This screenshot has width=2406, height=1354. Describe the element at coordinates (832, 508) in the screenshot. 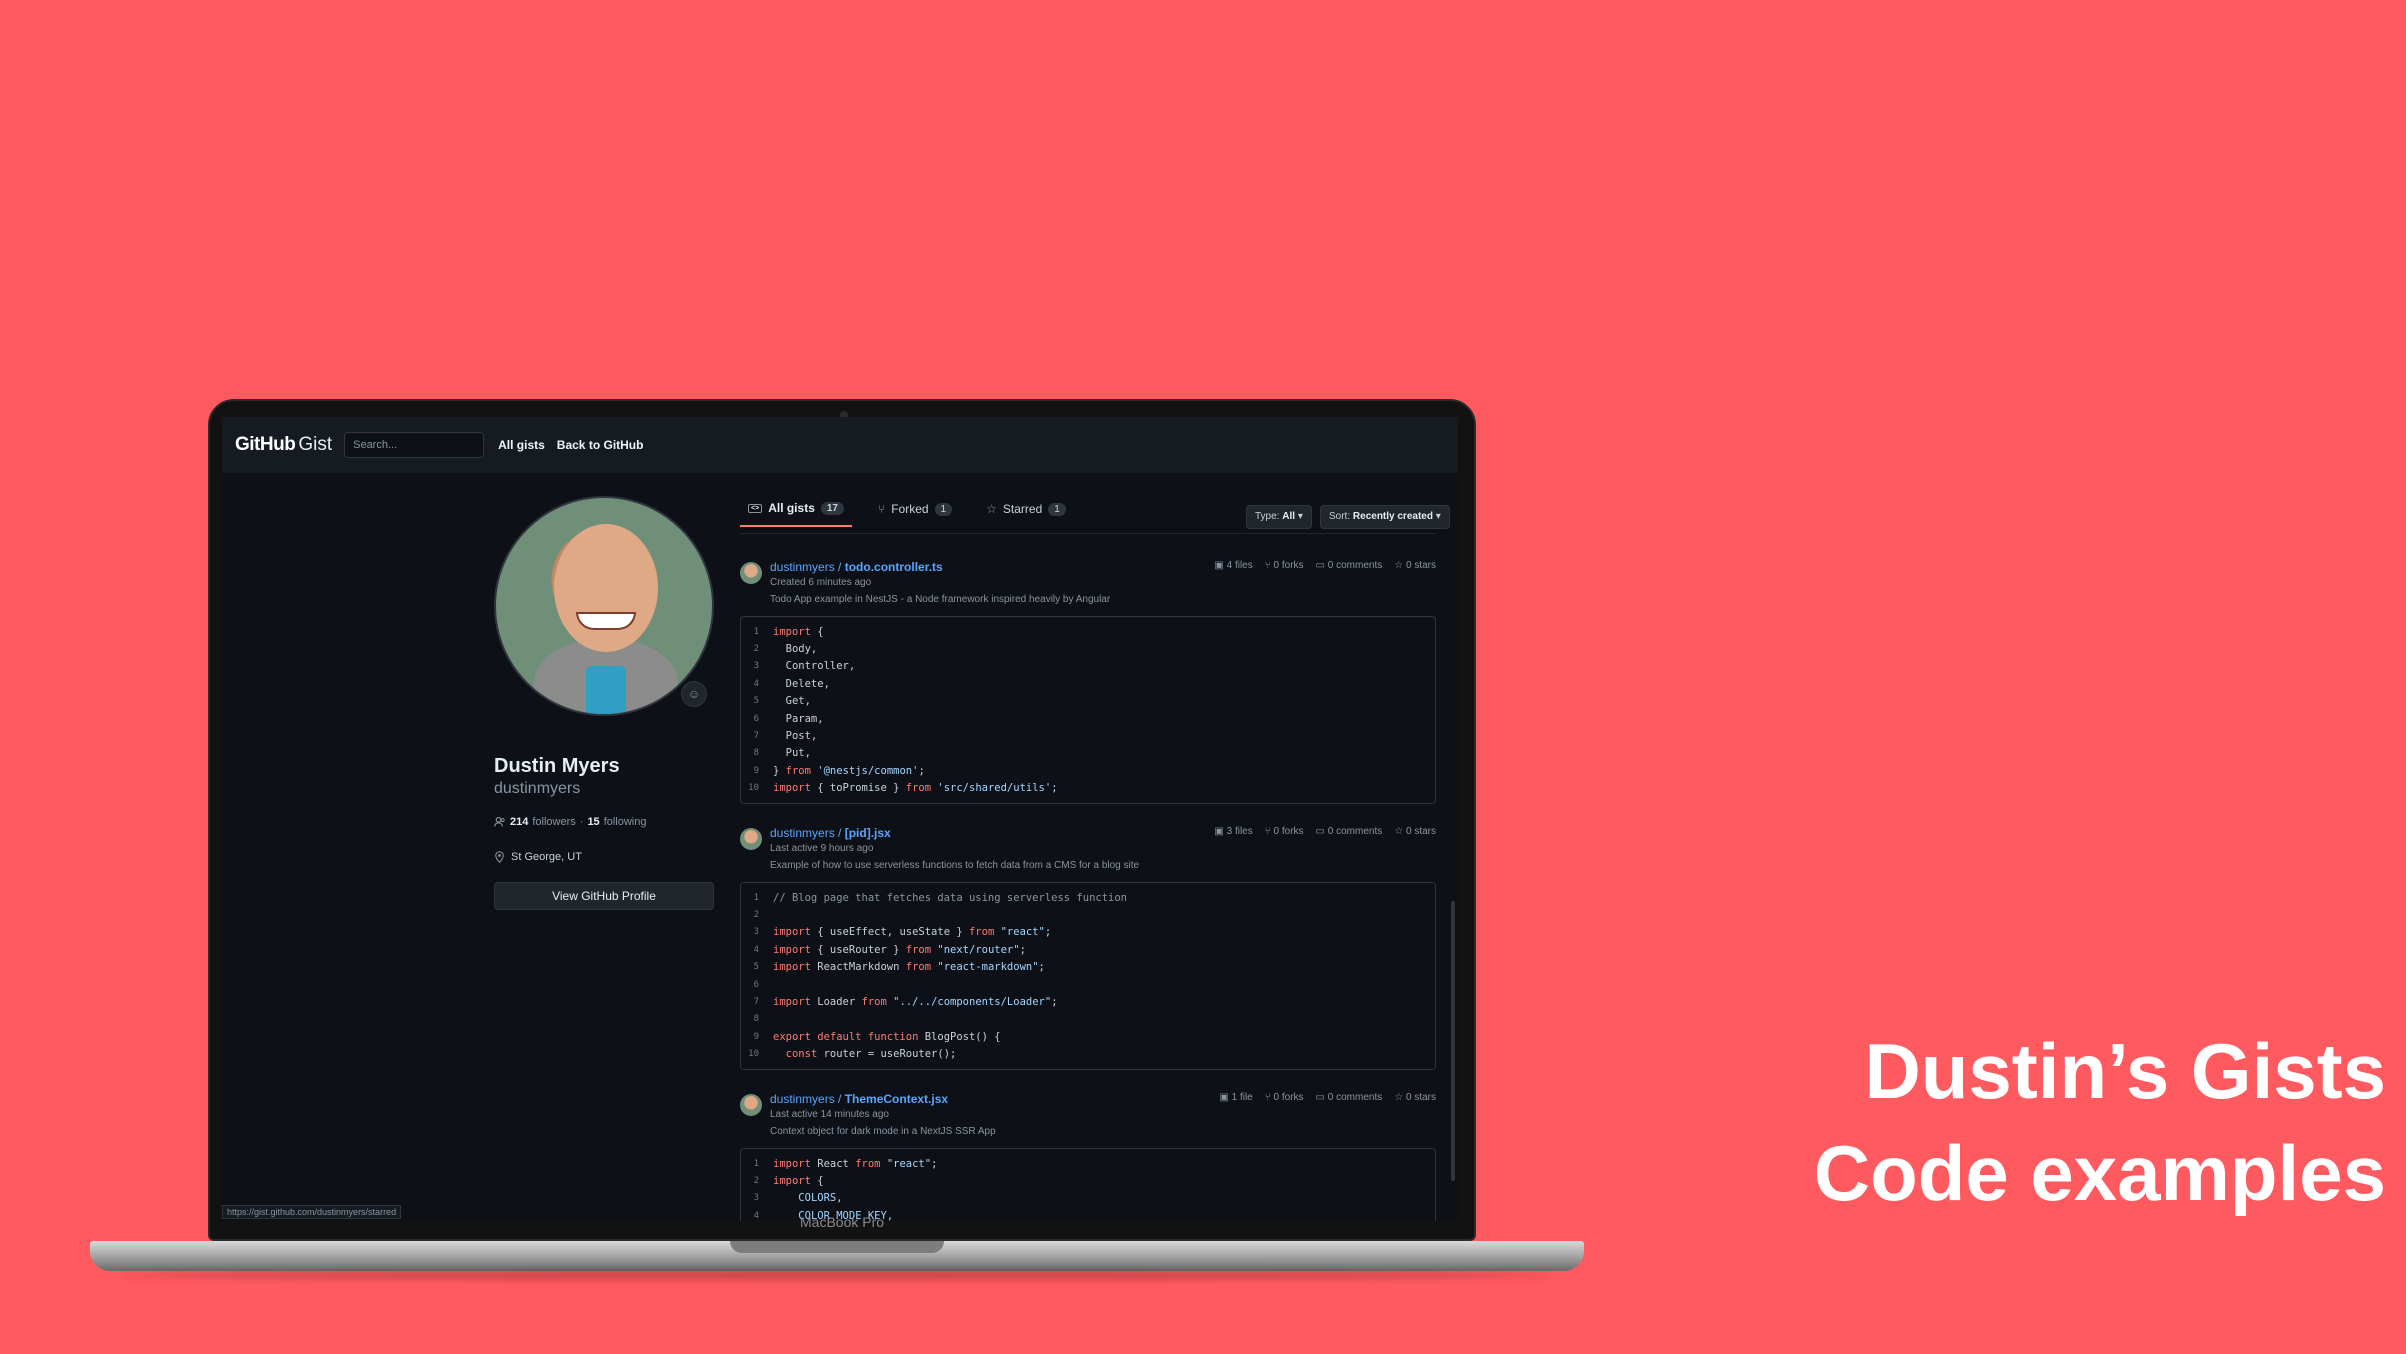

I see `tab-count: 17` at that location.